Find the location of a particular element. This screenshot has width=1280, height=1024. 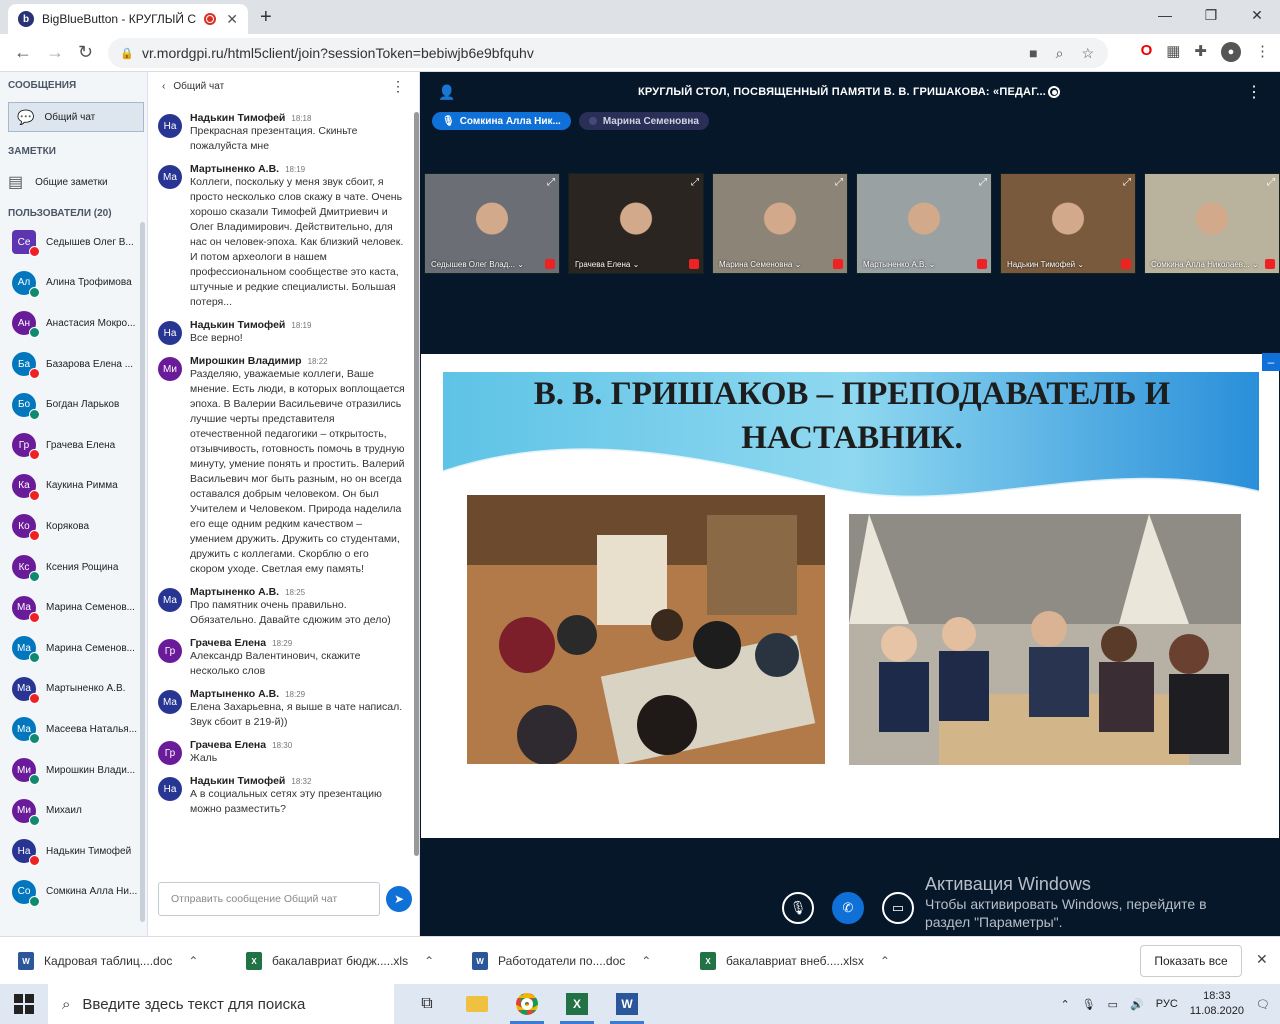

download-item: Xбакалавриат внеб.....xlsx ⌃ is located at coordinates (795, 961).